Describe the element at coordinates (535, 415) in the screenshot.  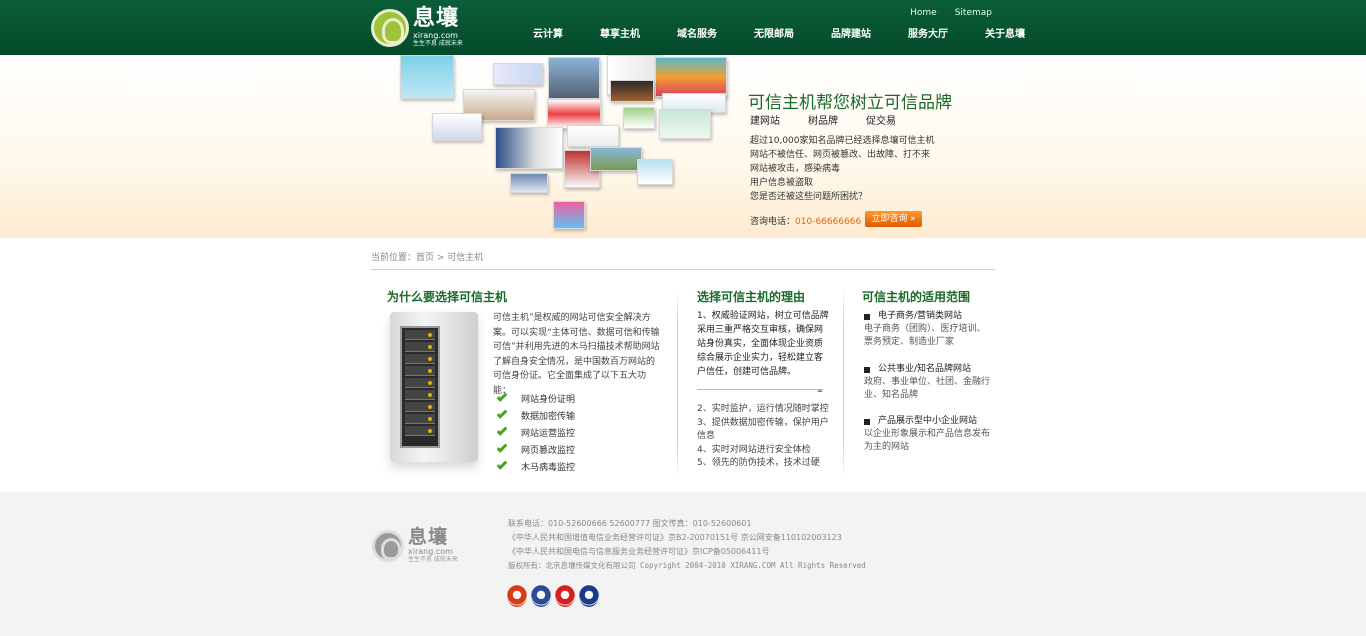
I see `list-item: 数据加密传输` at that location.